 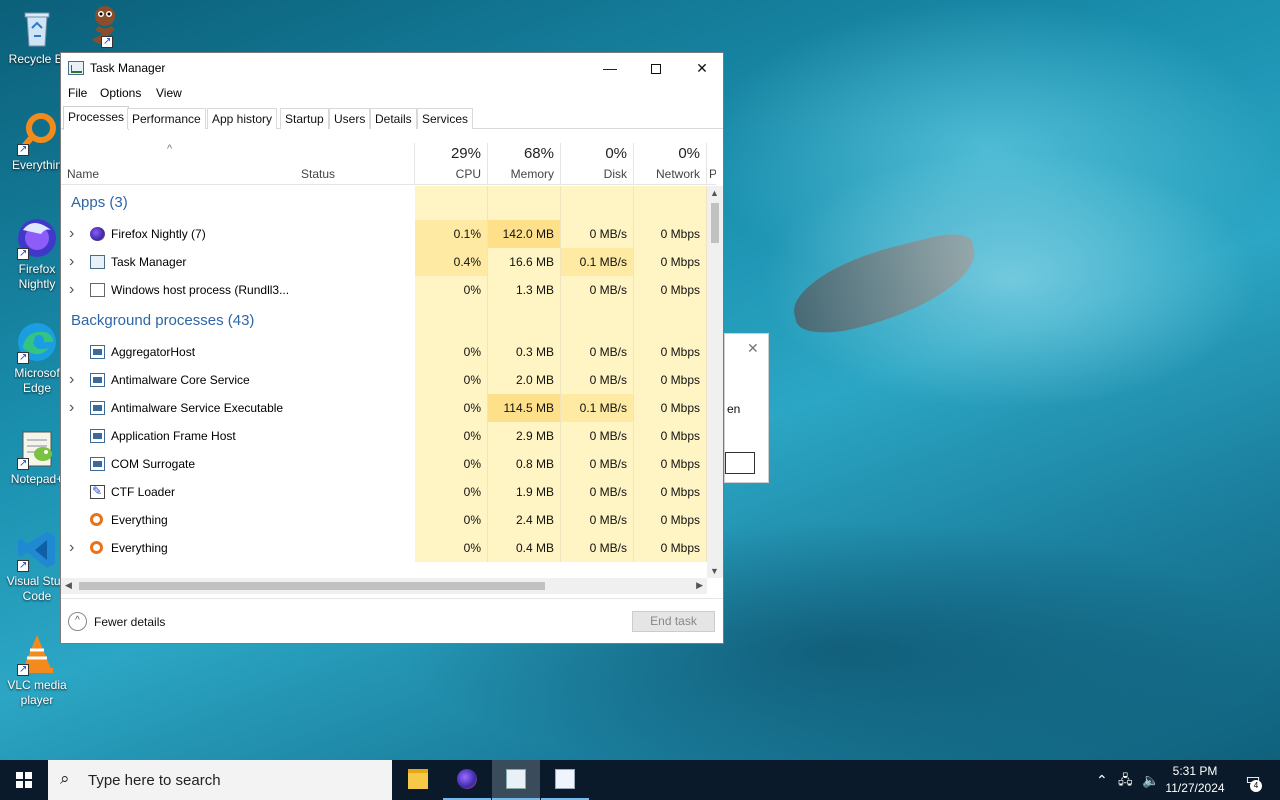 I want to click on taskbar-firefox, so click(x=467, y=780).